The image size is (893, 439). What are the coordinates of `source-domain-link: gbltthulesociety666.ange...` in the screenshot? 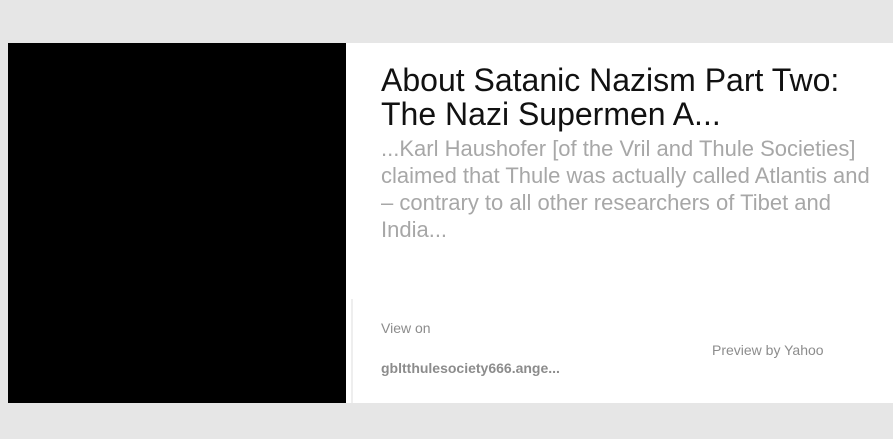 It's located at (470, 368).